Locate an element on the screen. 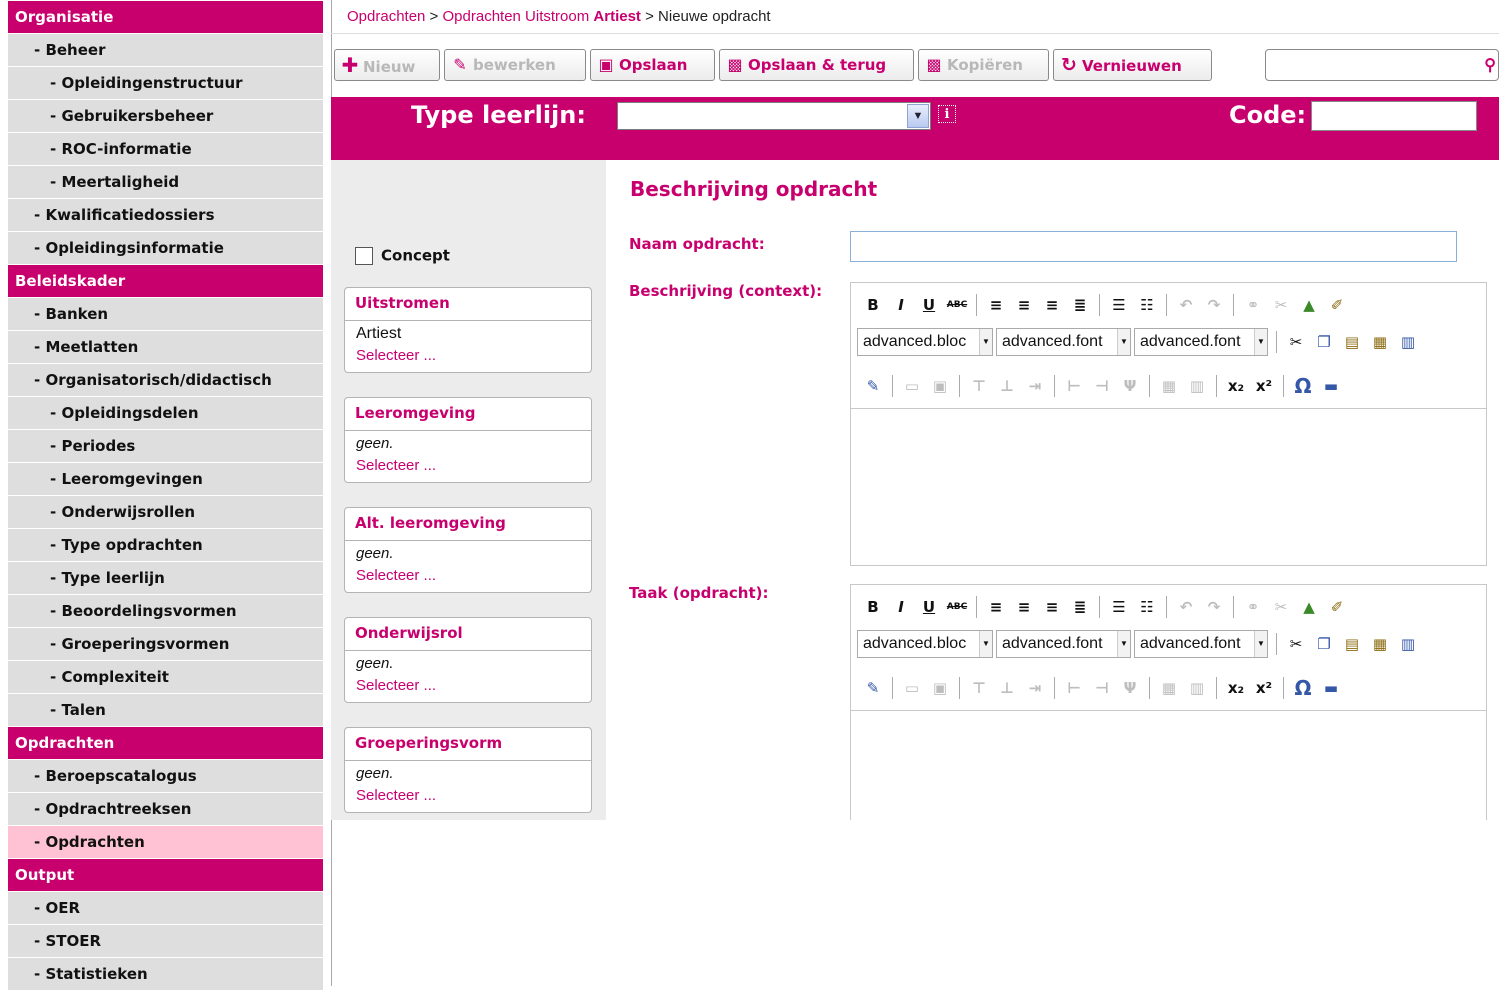 The height and width of the screenshot is (990, 1499). sidebar-item: - Opleidingenstructuur is located at coordinates (165, 83).